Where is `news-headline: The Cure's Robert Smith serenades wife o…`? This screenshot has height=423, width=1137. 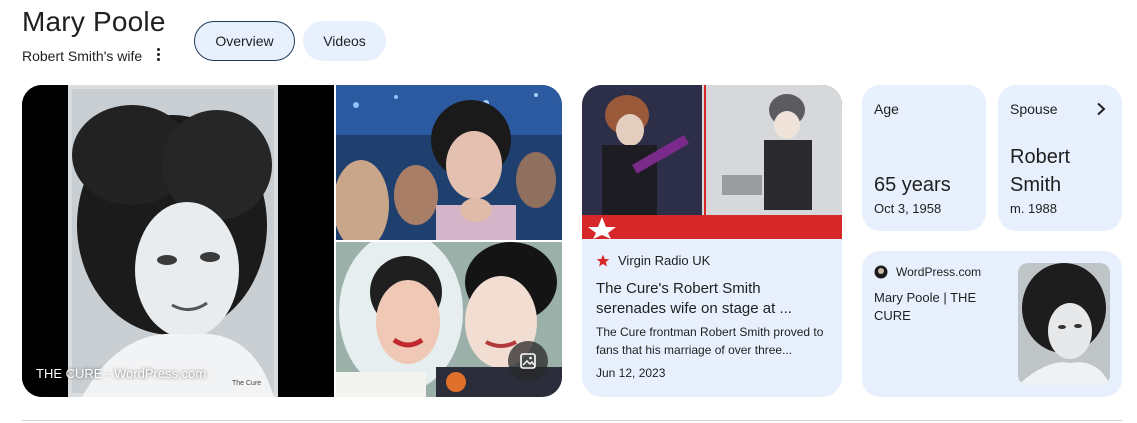
news-headline: The Cure's Robert Smith serenades wife o… is located at coordinates (714, 299).